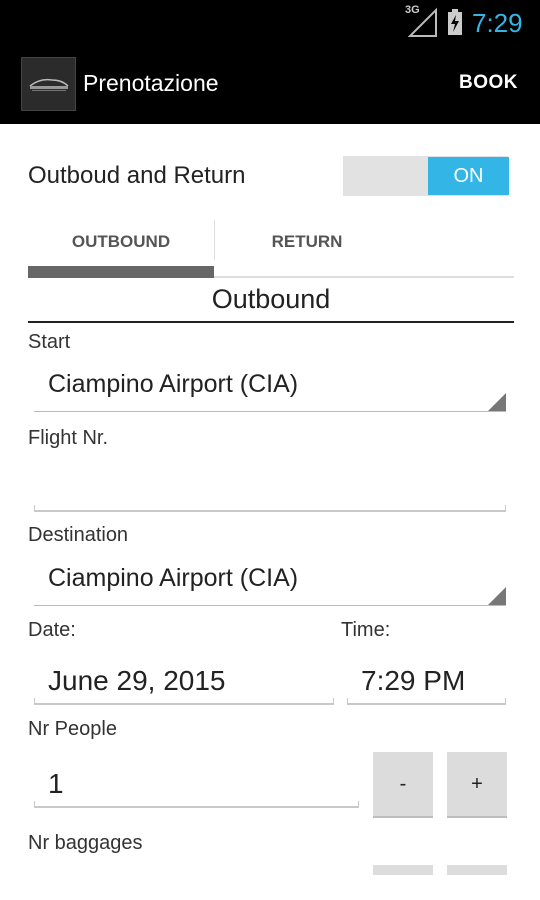 The height and width of the screenshot is (900, 540). I want to click on time-value: 7:29 PM, so click(413, 680).